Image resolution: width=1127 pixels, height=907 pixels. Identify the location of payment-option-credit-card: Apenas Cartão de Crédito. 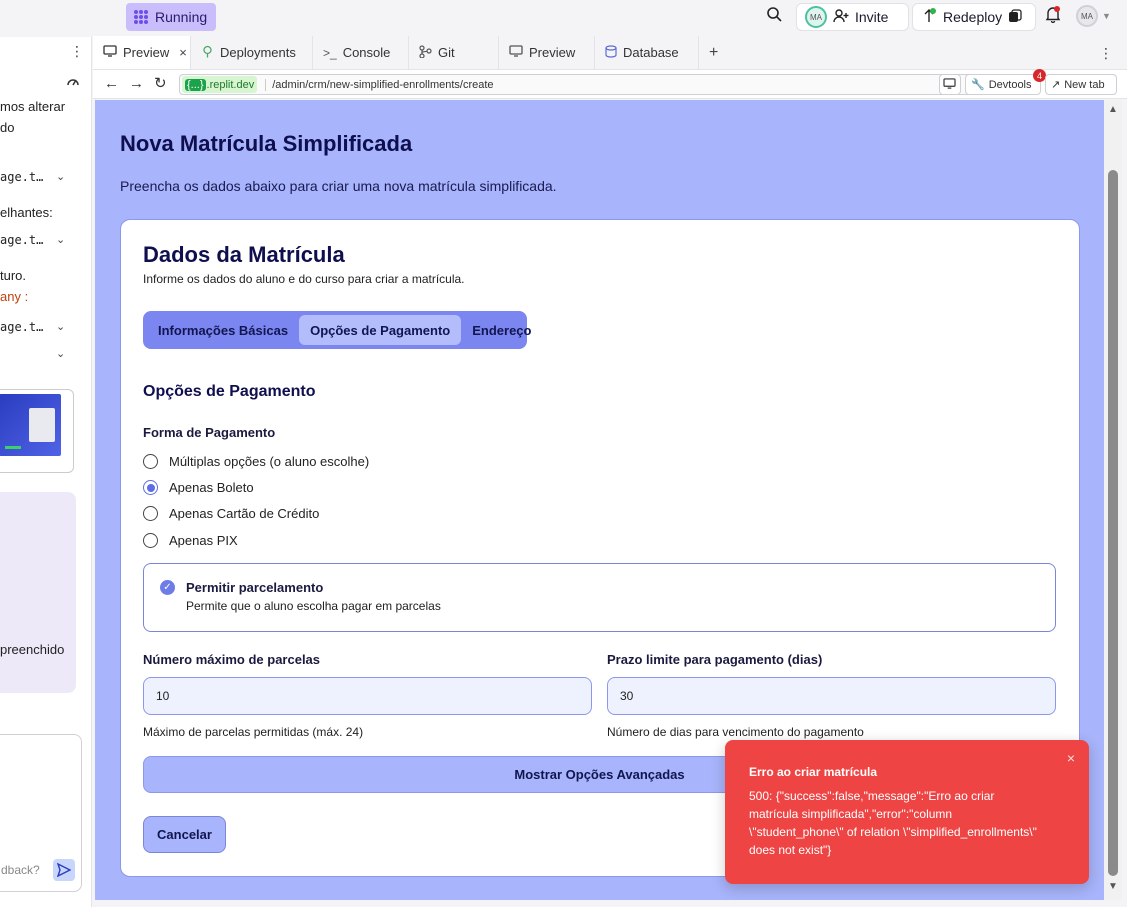
(231, 513).